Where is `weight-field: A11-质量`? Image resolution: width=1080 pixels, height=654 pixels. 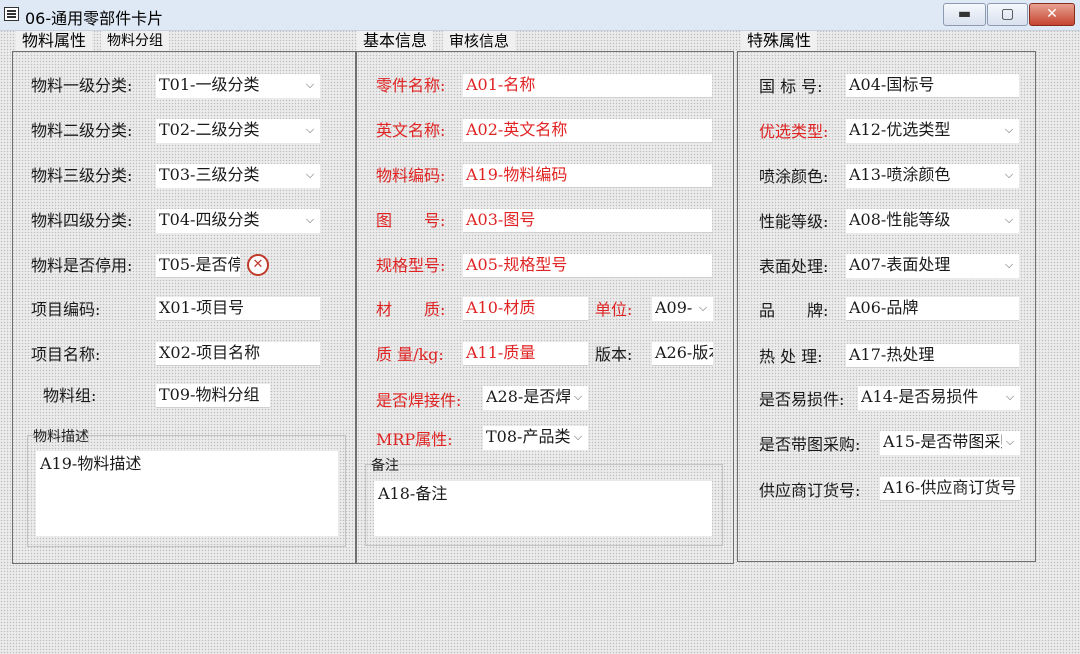
weight-field: A11-质量 is located at coordinates (525, 354).